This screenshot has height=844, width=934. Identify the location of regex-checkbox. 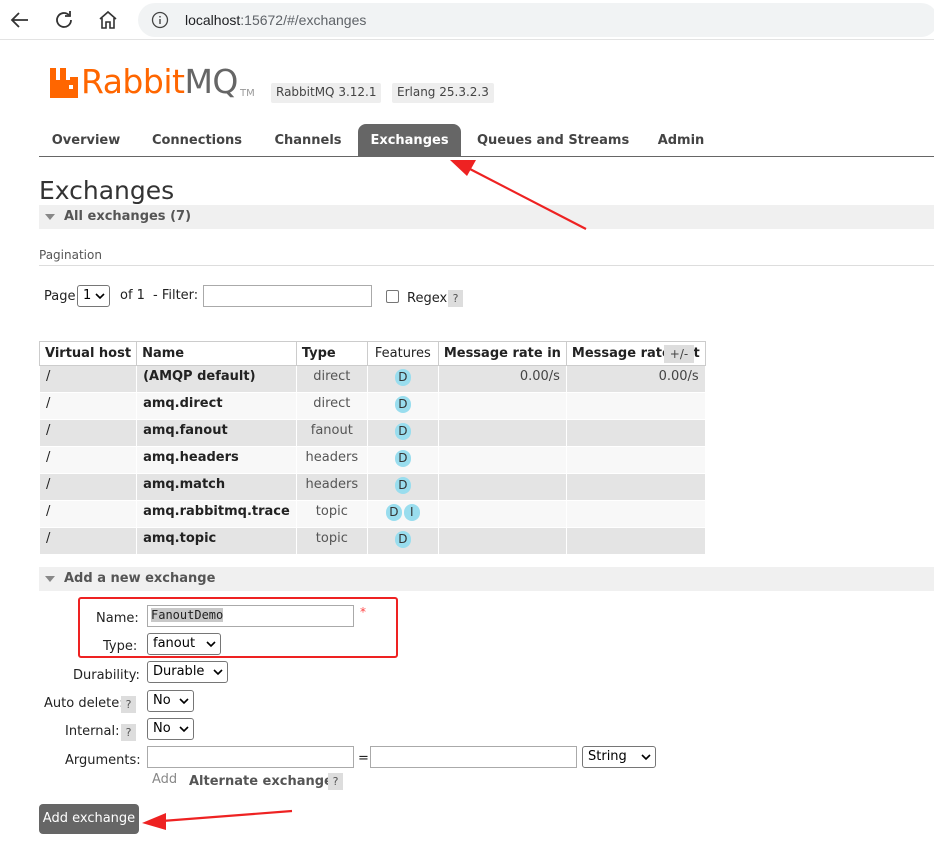
(392, 296).